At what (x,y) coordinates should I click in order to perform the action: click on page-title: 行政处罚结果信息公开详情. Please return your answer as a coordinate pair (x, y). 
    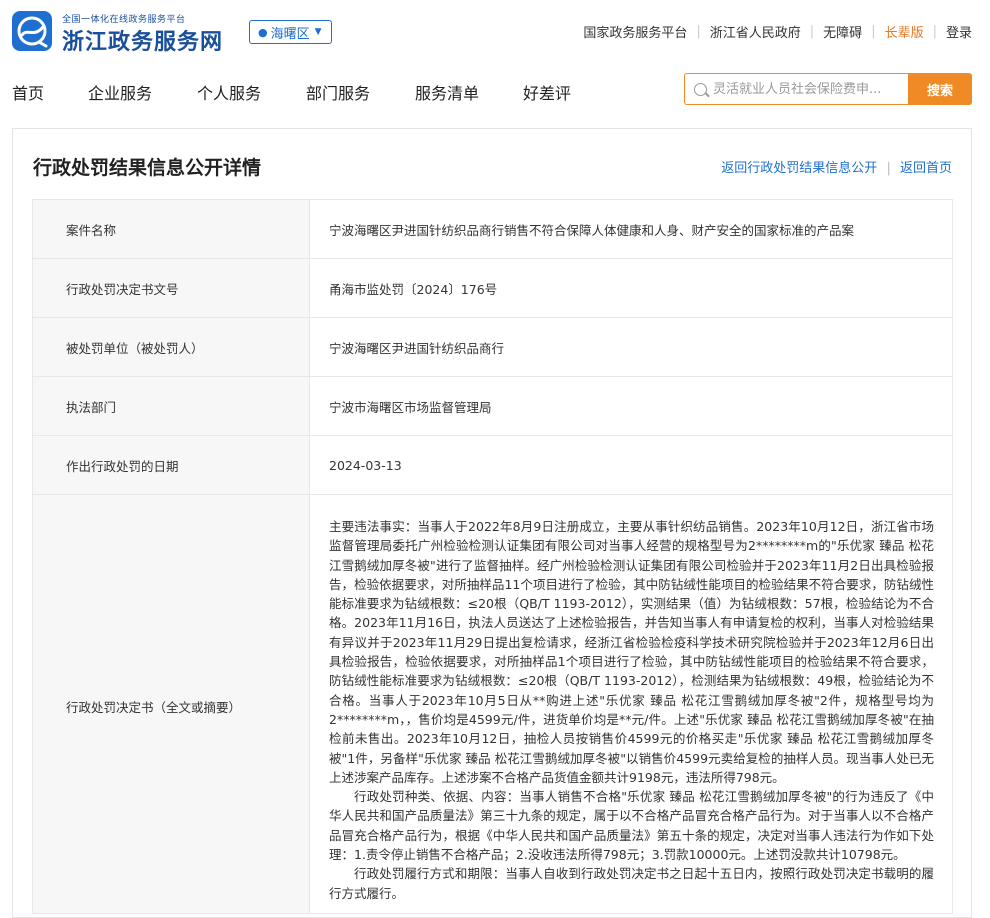
    Looking at the image, I should click on (147, 168).